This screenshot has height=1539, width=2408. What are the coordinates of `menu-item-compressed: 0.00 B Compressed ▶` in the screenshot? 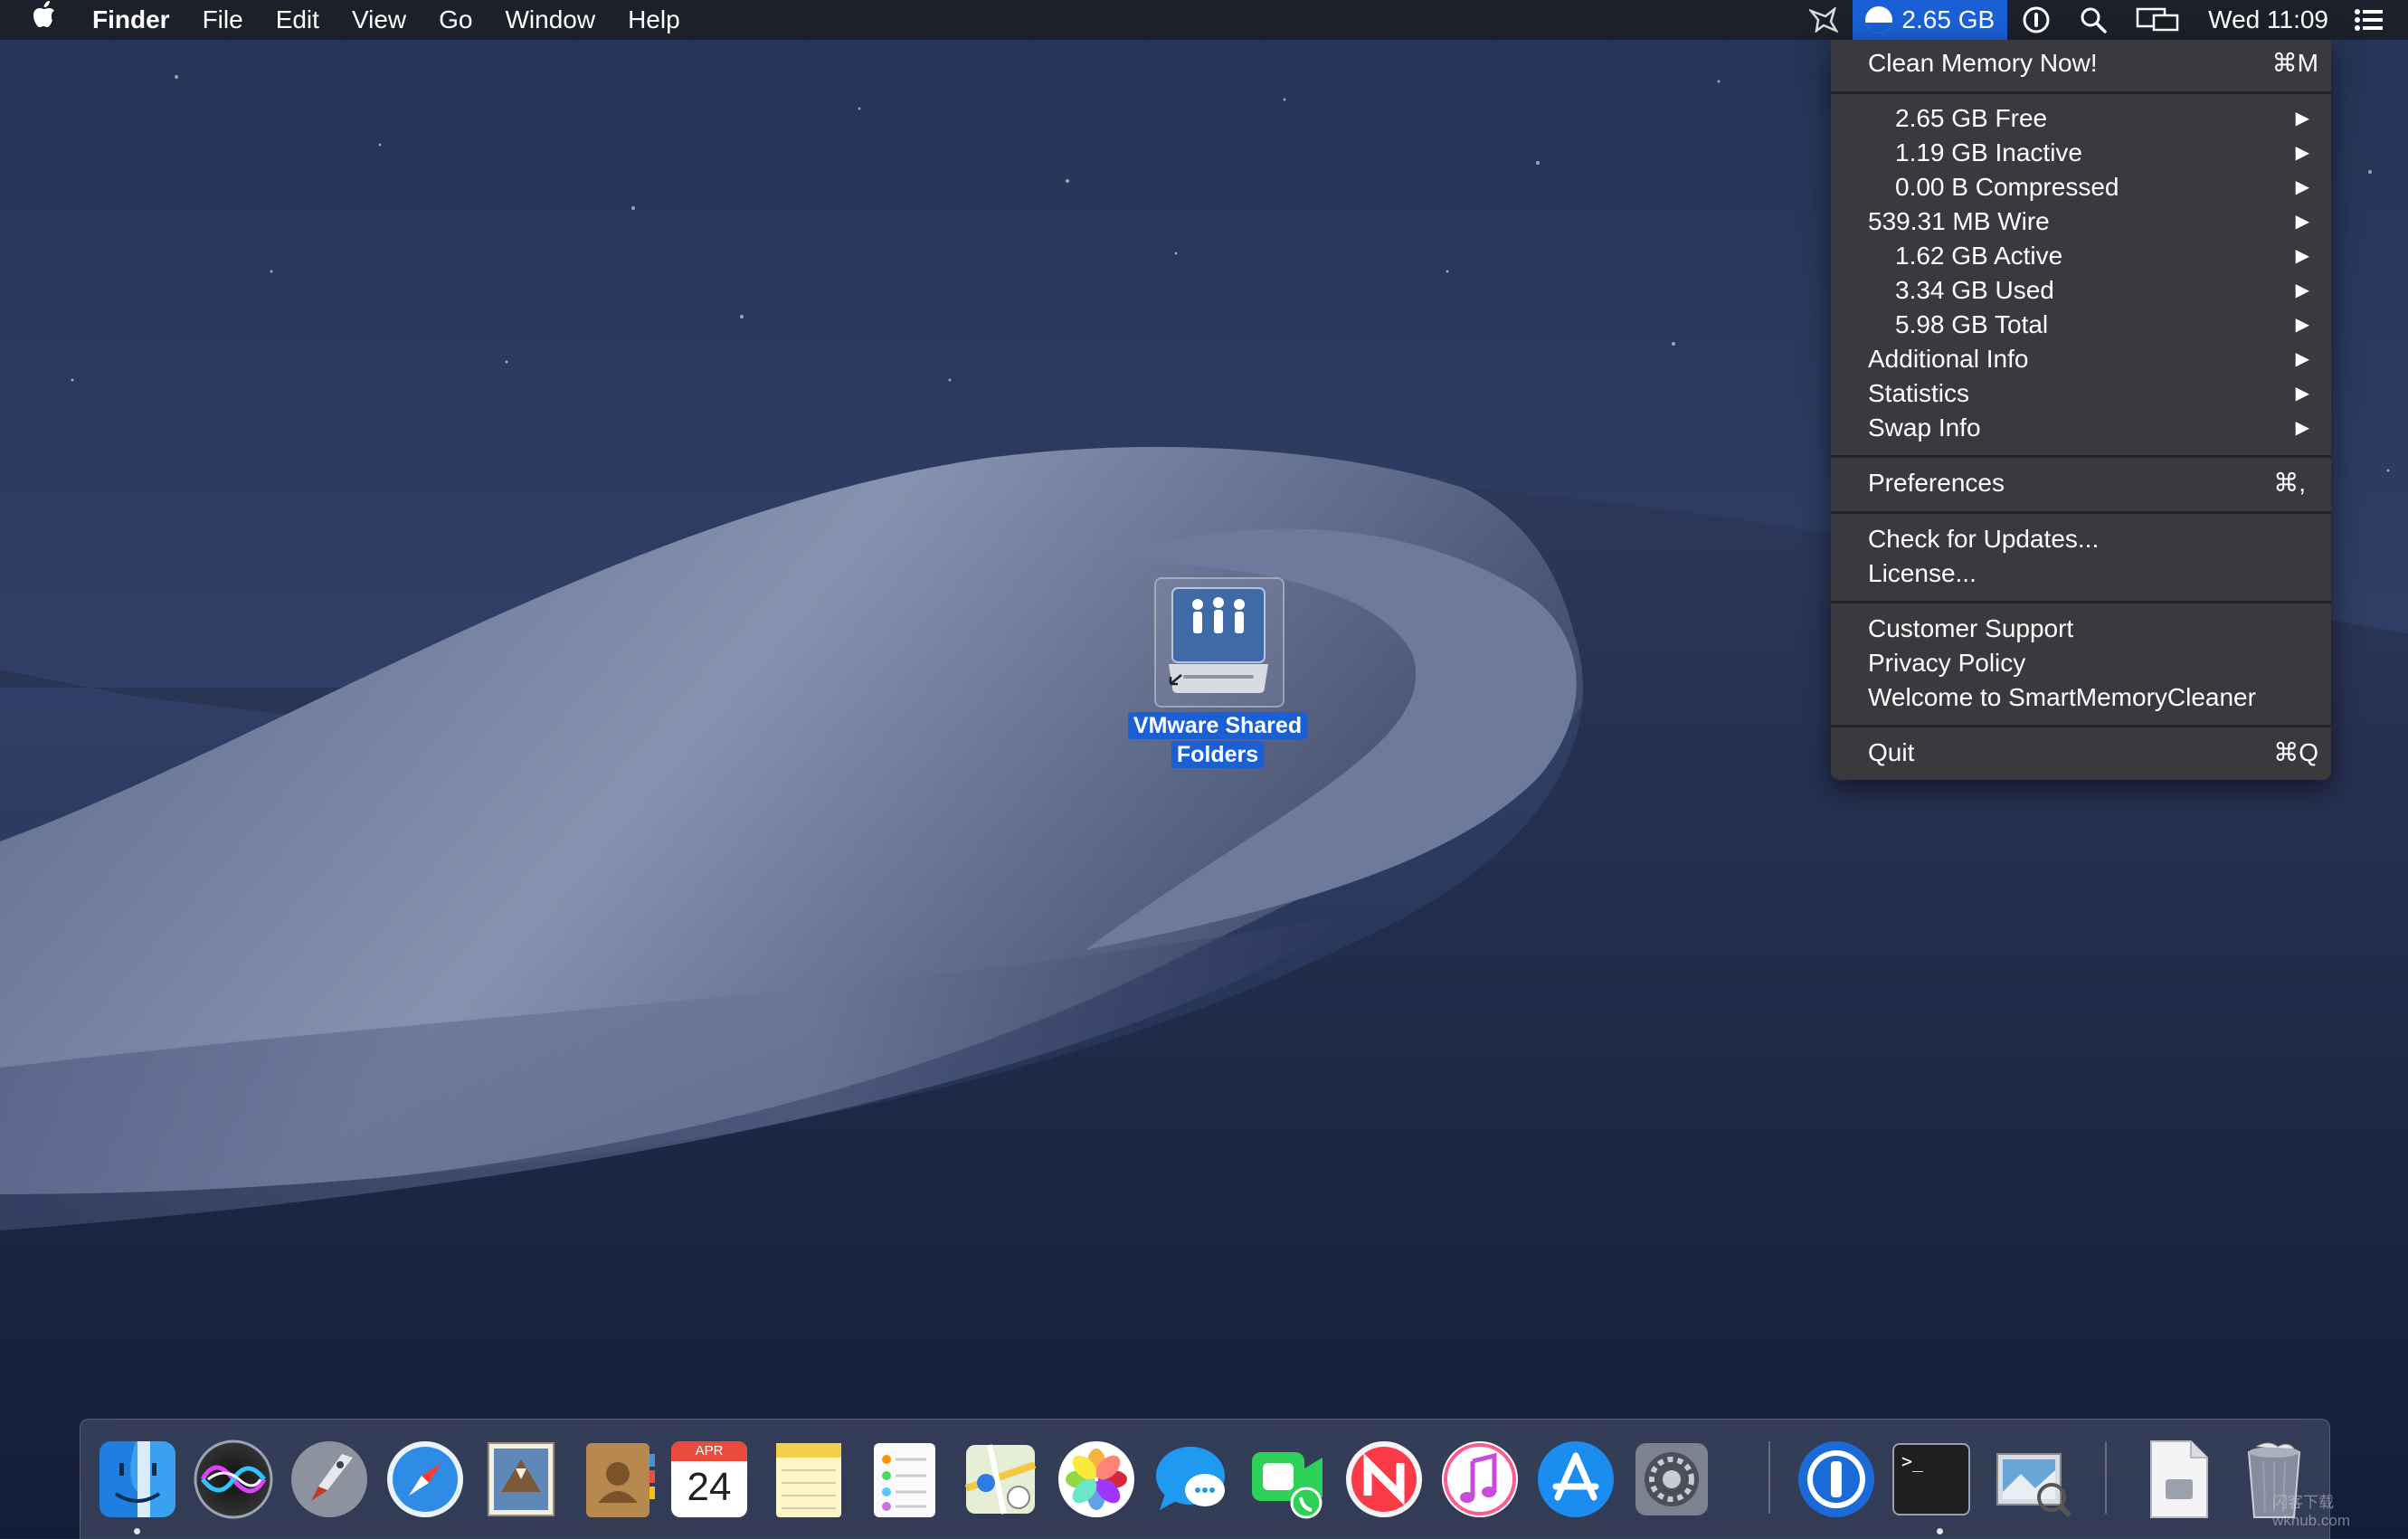 It's located at (2081, 187).